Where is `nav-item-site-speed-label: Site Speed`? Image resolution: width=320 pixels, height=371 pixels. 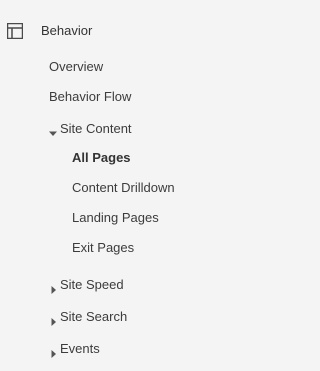 nav-item-site-speed-label: Site Speed is located at coordinates (92, 284).